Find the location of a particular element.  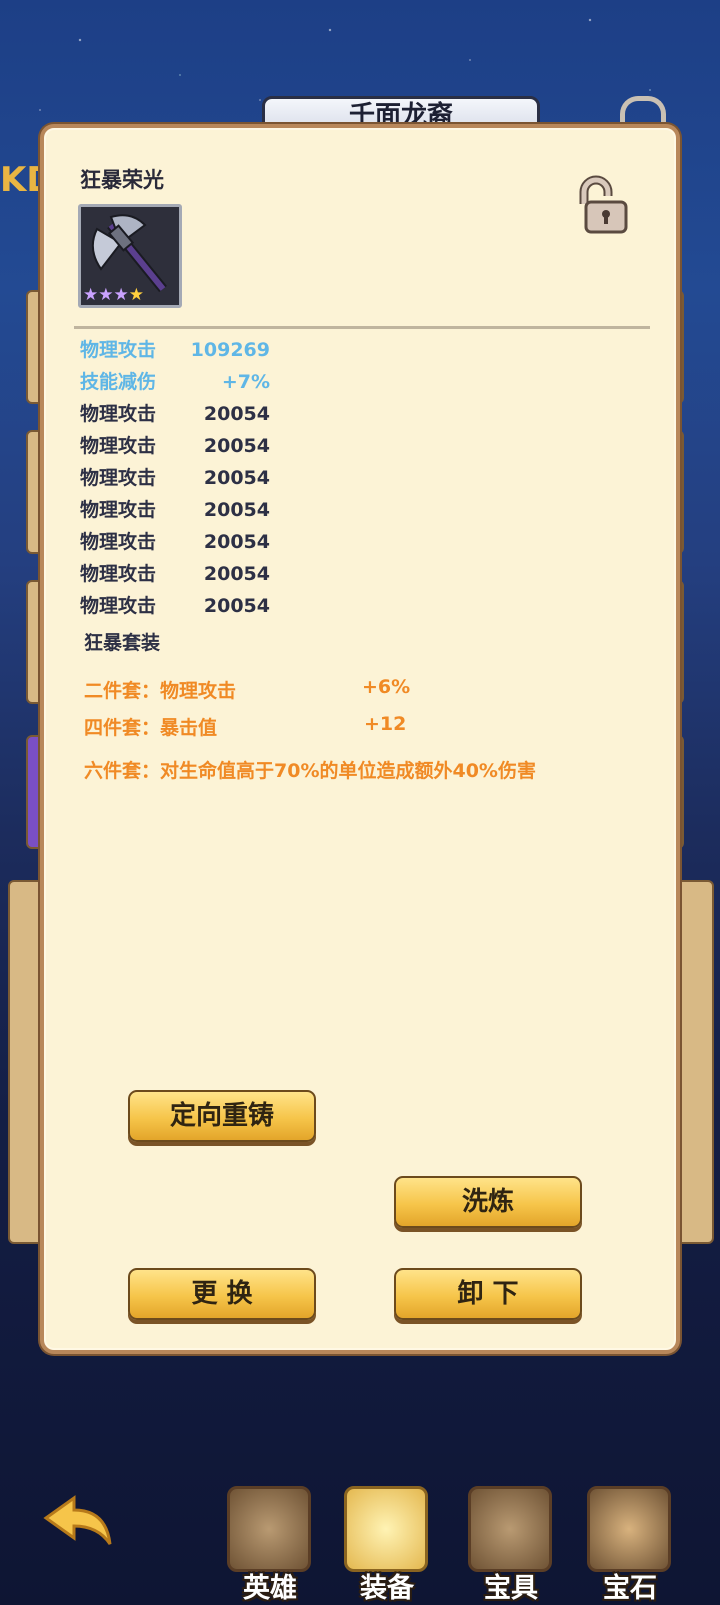

nav-tab-hero: 英雄 is located at coordinates (270, 1532).